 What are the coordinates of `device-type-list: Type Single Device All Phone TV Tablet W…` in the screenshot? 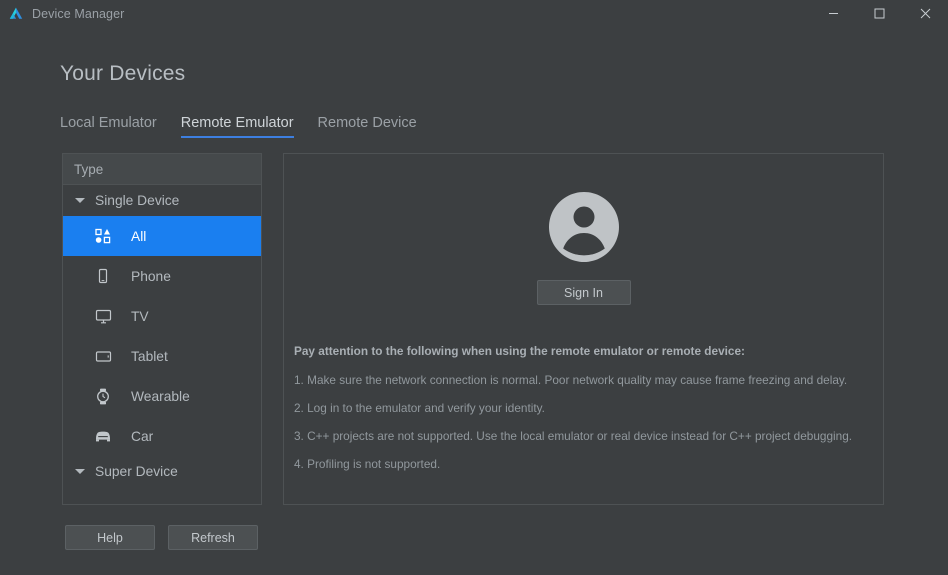 It's located at (162, 329).